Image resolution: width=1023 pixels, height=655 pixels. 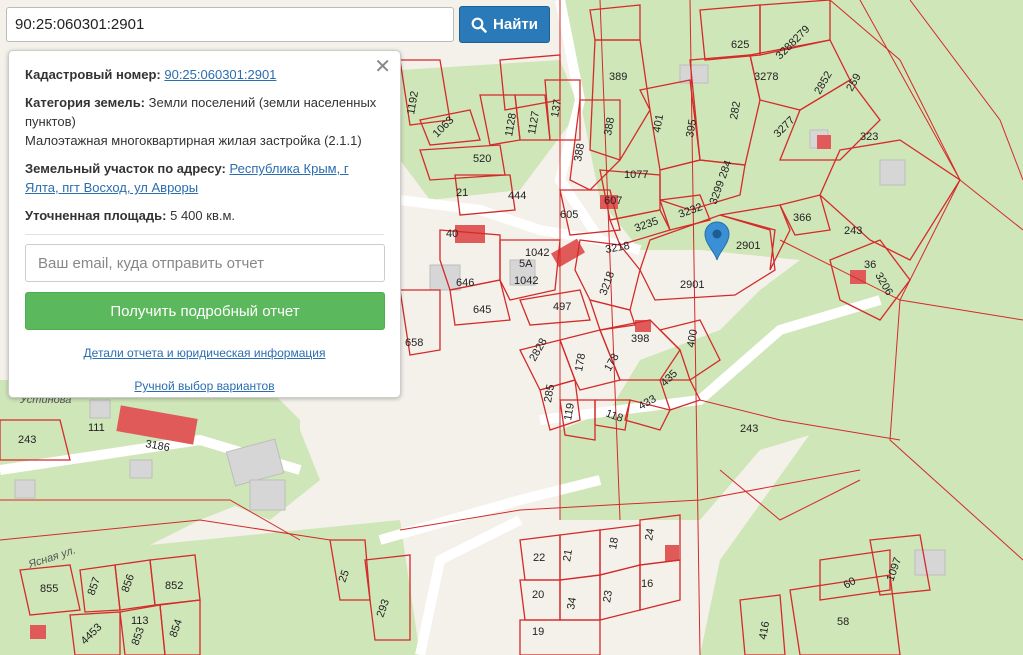 I want to click on details-link-row: Детали отчета и юридическая информация, so click(x=204, y=353).